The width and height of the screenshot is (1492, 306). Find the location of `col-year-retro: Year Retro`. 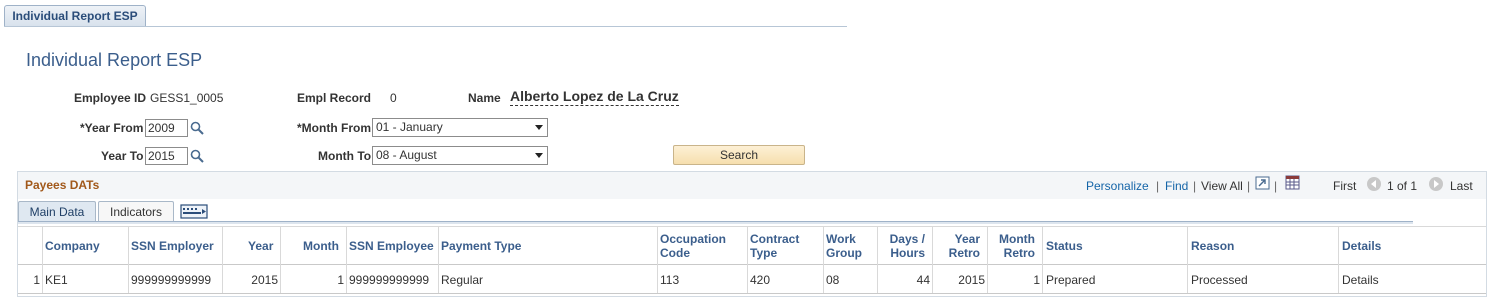

col-year-retro: Year Retro is located at coordinates (960, 246).